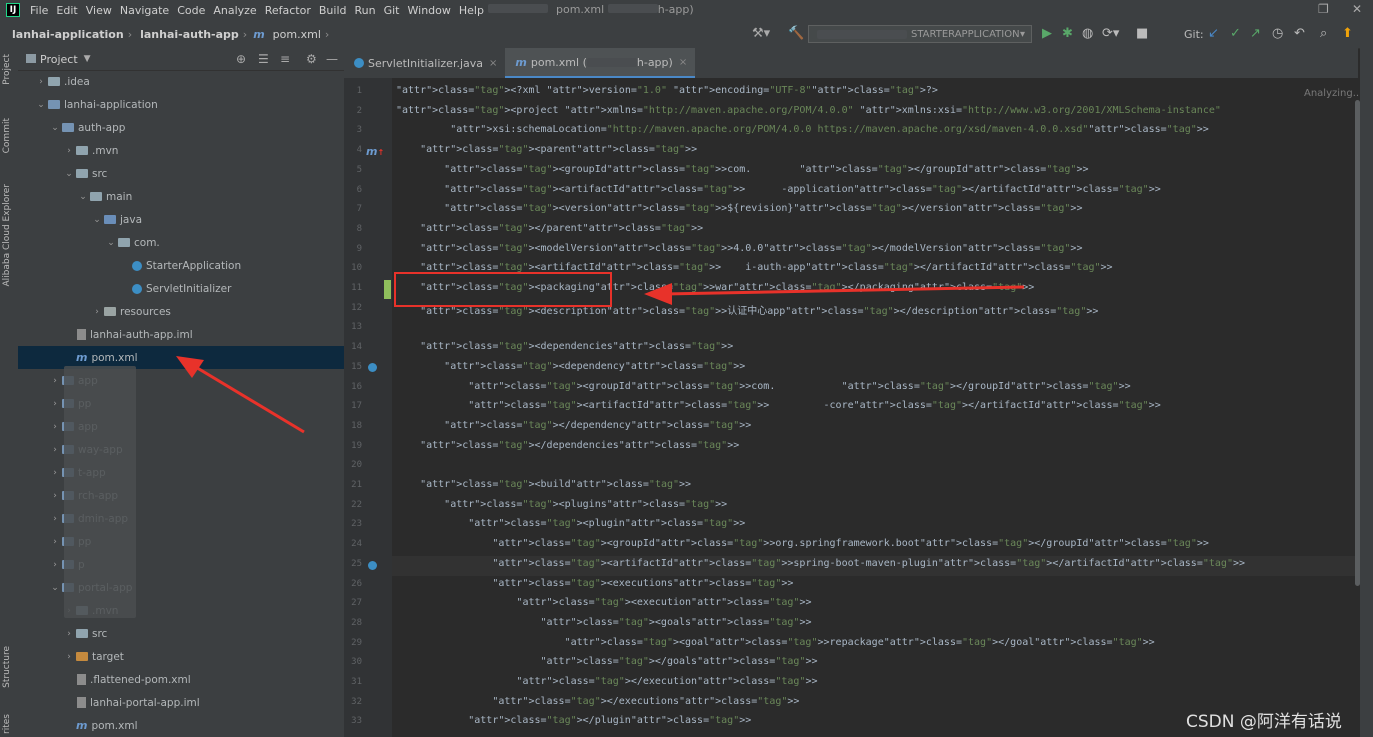  I want to click on annotation-arrows, so click(600, 358).